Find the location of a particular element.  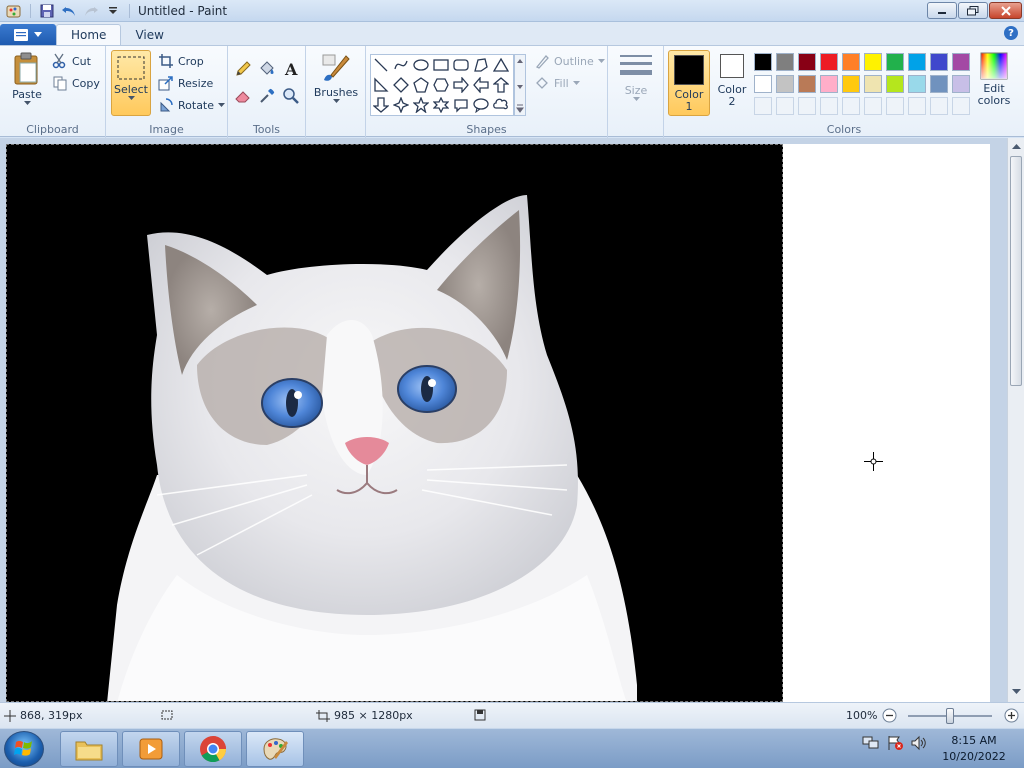

five-point-star-shape-icon is located at coordinates (421, 105).